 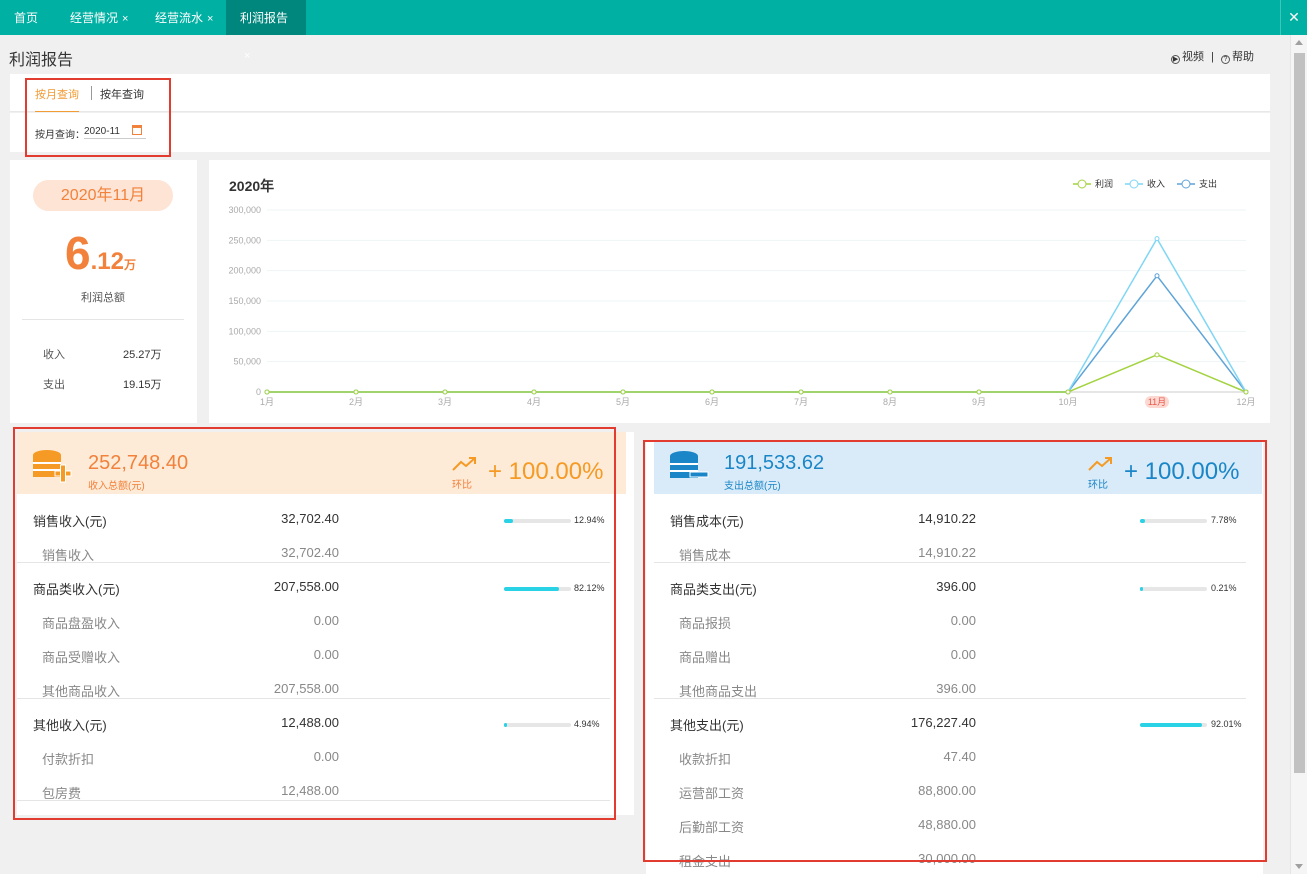 What do you see at coordinates (142, 385) in the screenshot?
I see `expense-value: 19.15万` at bounding box center [142, 385].